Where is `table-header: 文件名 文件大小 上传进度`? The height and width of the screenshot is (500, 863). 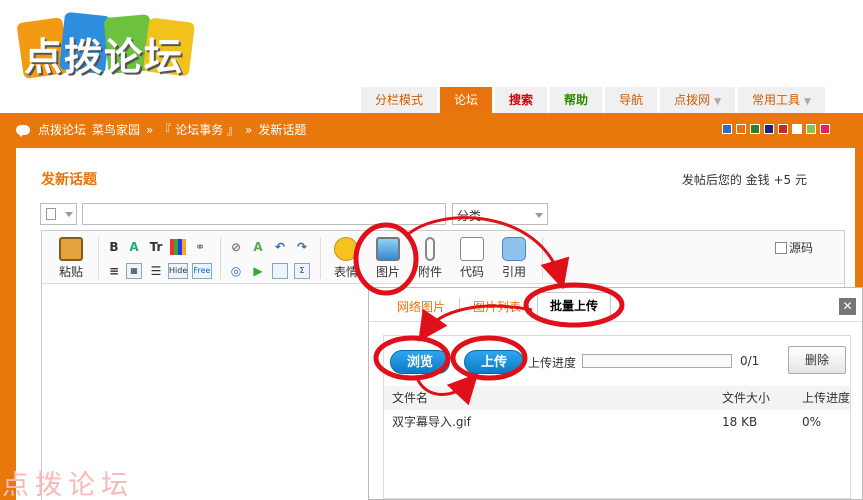
table-header: 文件名 文件大小 上传进度 is located at coordinates (617, 398).